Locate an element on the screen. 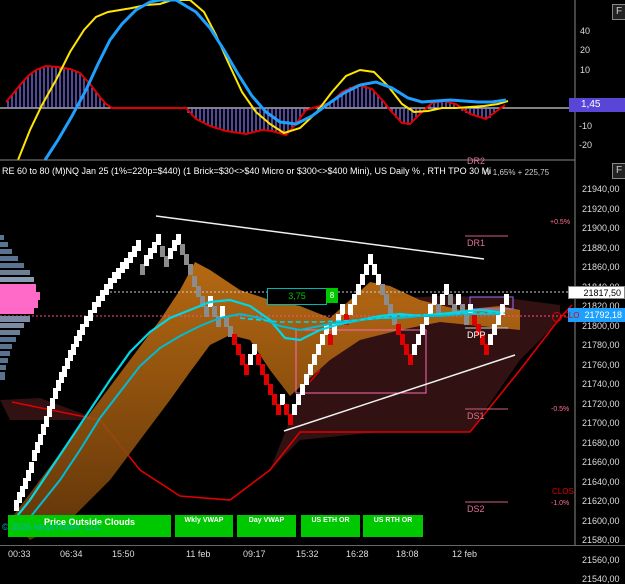 Image resolution: width=625 pixels, height=584 pixels. price-y-tick: 21560,00 is located at coordinates (601, 559).